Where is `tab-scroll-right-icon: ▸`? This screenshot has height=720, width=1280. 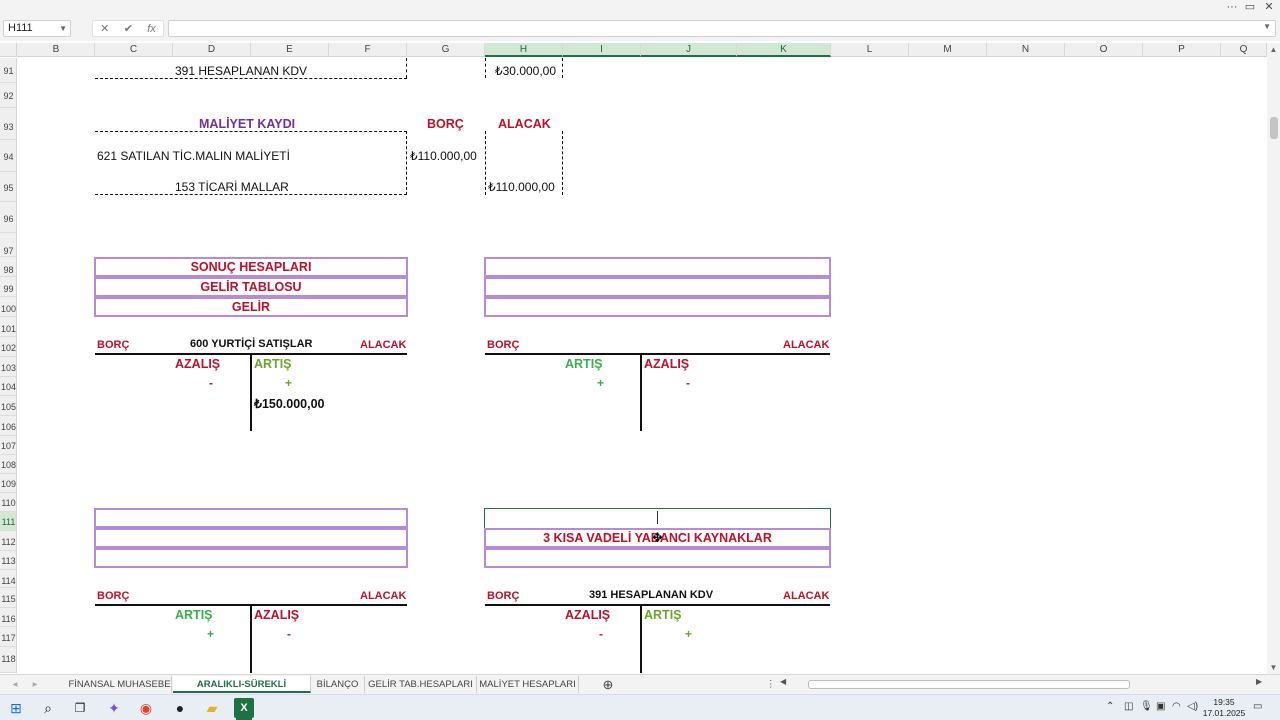 tab-scroll-right-icon: ▸ is located at coordinates (35, 684).